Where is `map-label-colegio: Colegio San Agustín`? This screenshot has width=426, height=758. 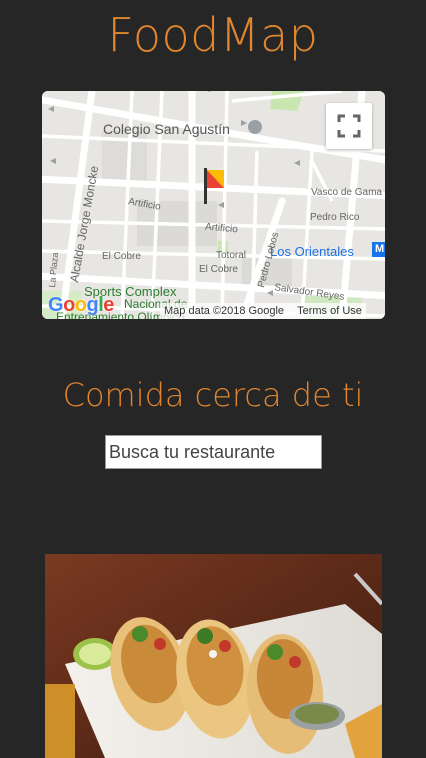
map-label-colegio: Colegio San Agustín is located at coordinates (166, 129).